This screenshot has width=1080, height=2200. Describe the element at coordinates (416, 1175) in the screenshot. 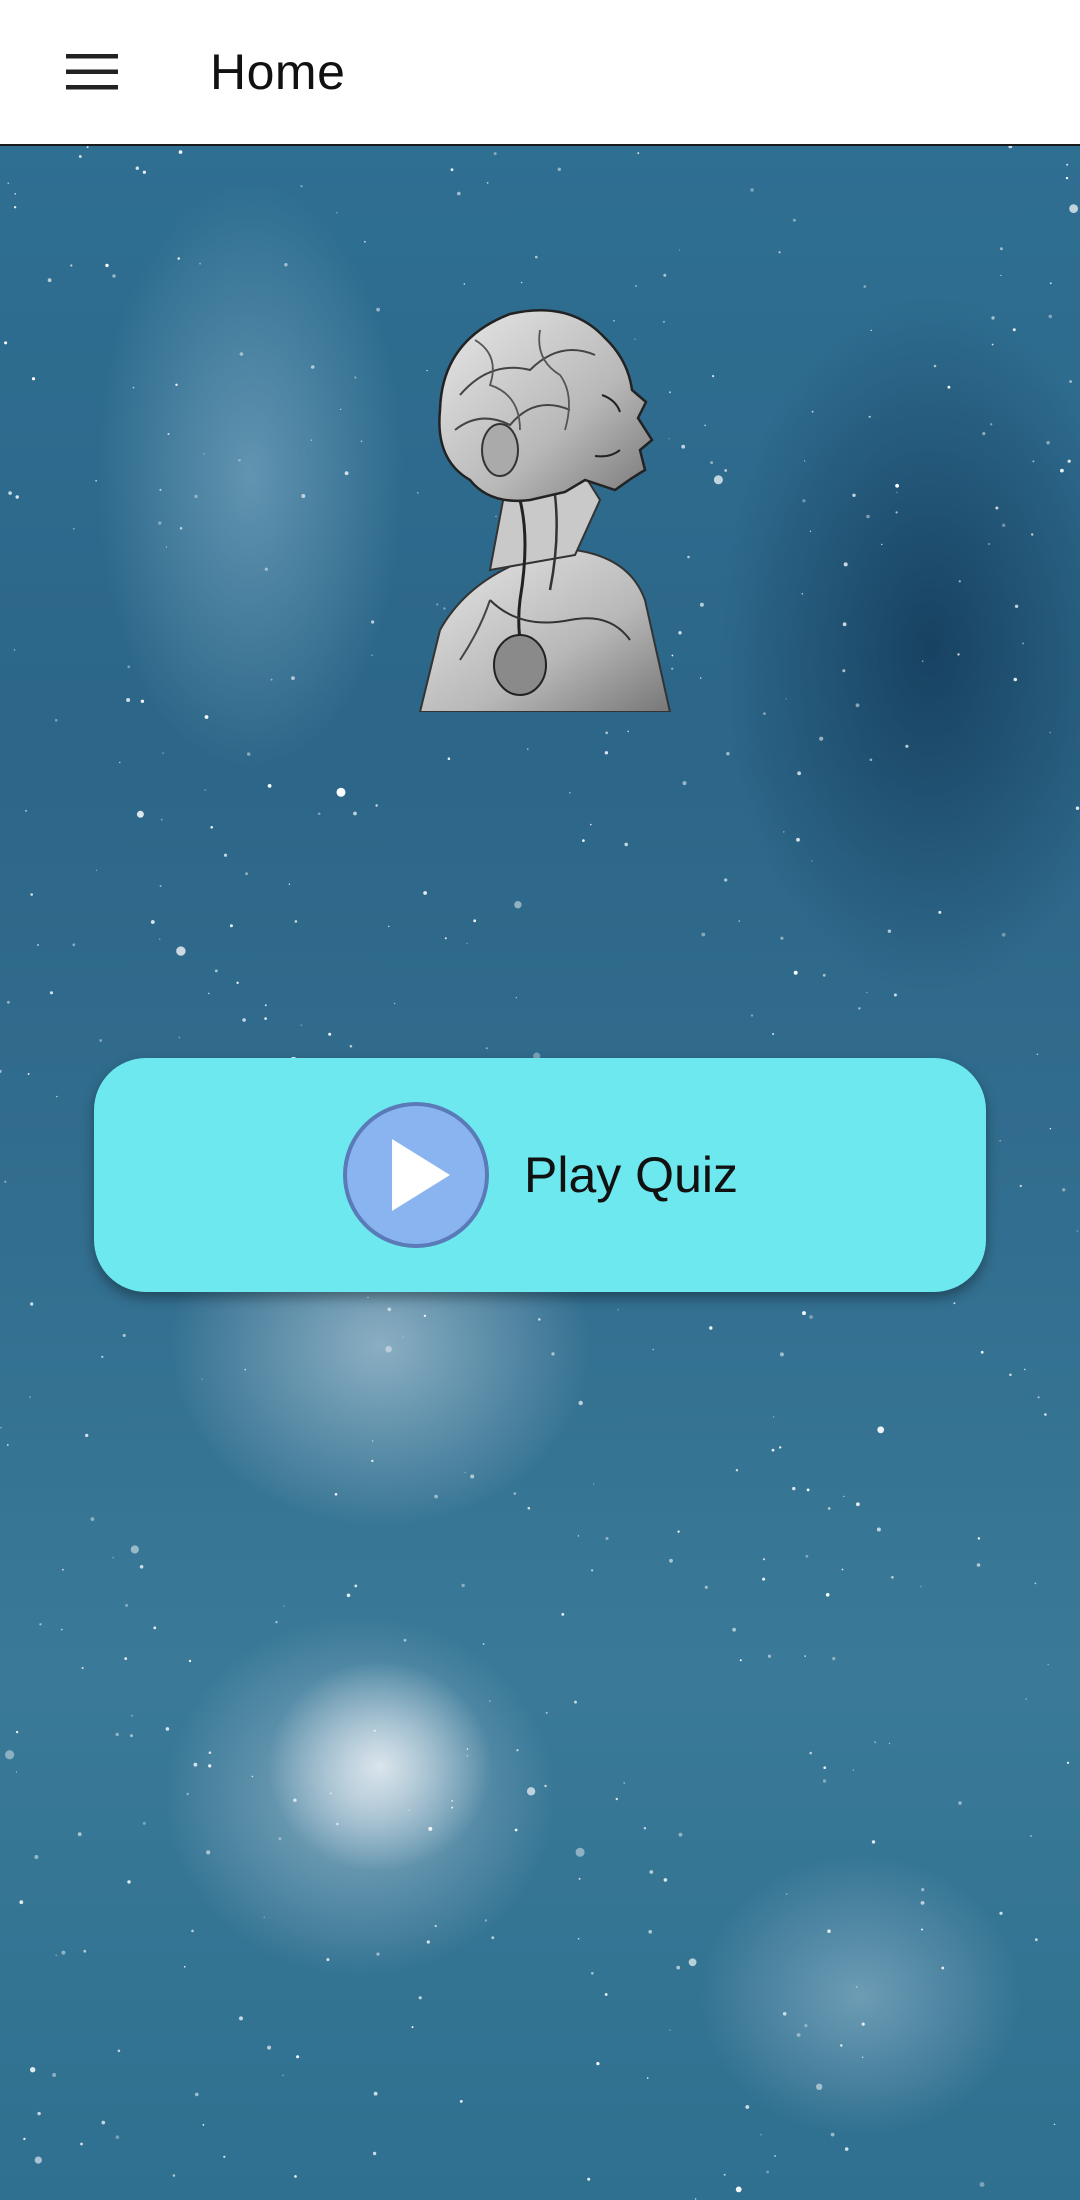

I see `play-icon` at that location.